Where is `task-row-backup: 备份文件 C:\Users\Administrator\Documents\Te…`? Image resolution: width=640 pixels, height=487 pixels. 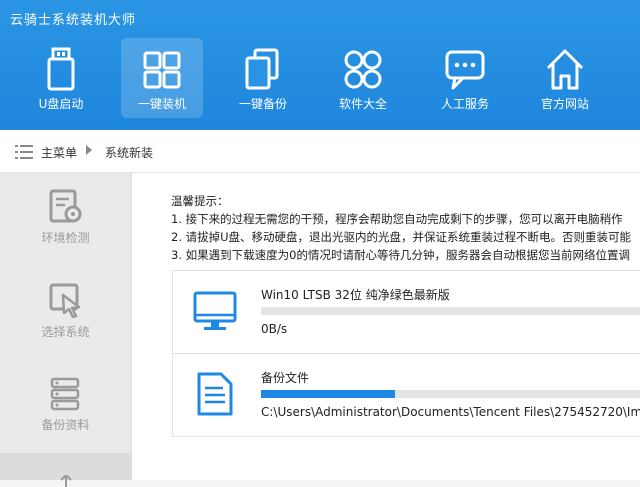
task-row-backup: 备份文件 C:\Users\Administrator\Documents\Te… is located at coordinates (406, 394).